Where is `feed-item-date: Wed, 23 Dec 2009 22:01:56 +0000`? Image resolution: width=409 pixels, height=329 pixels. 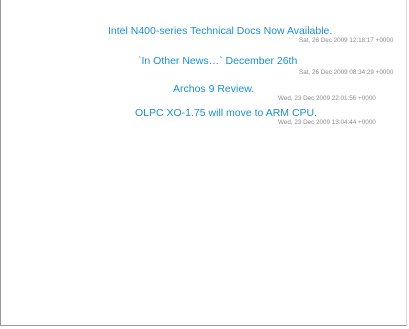
feed-item-date: Wed, 23 Dec 2009 22:01:56 +0000 is located at coordinates (327, 98).